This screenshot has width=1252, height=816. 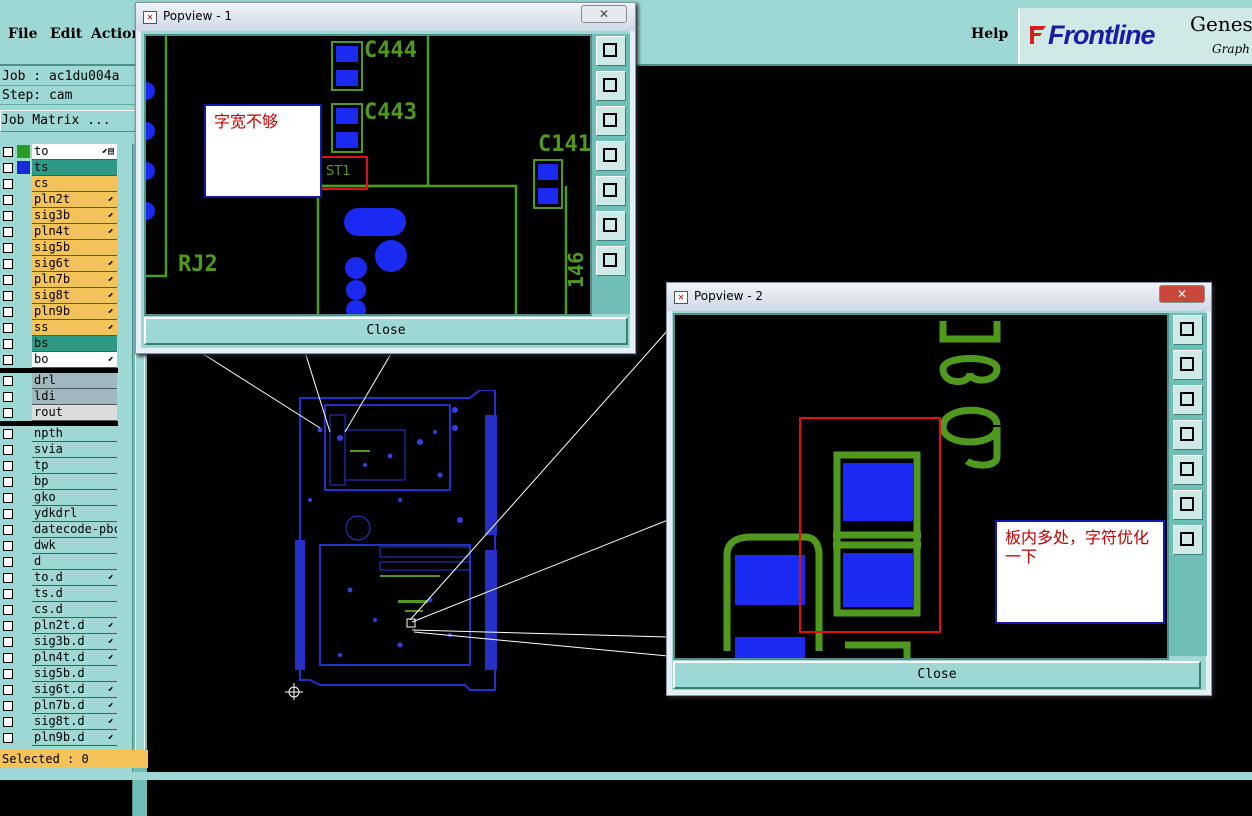 I want to click on layer-row: ss ⬋, so click(x=59, y=328).